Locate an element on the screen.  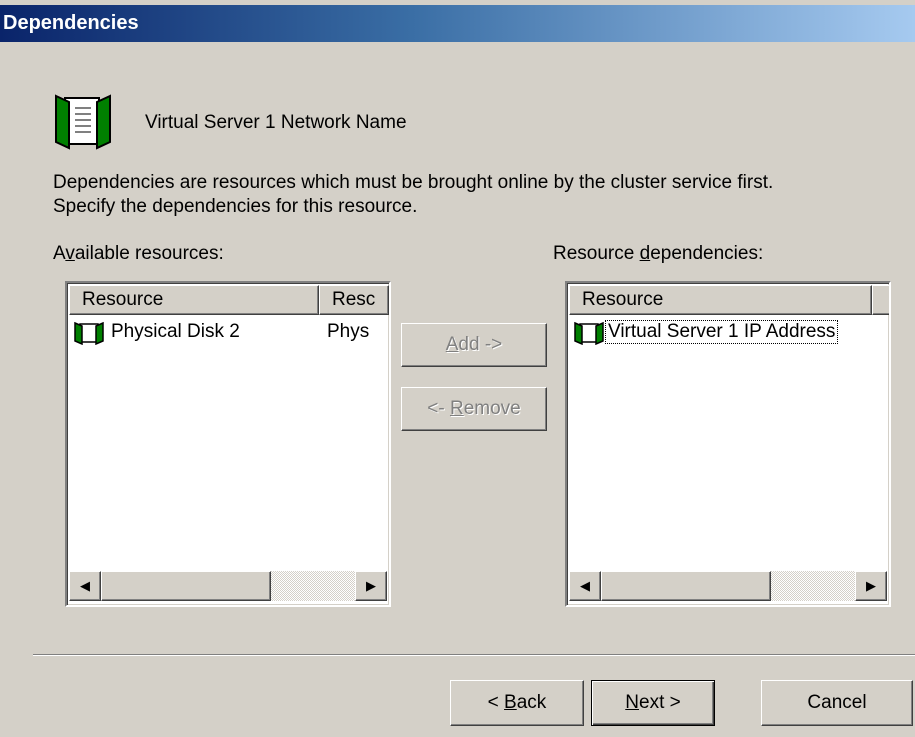
cancel-button: Cancel is located at coordinates (837, 703).